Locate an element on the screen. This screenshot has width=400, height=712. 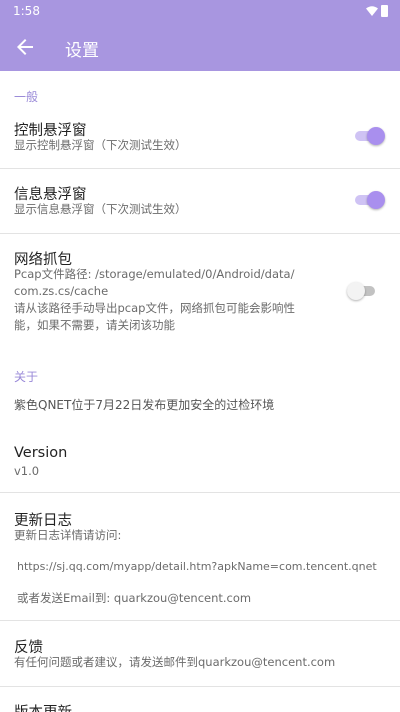
page-title: 设置 is located at coordinates (82, 51).